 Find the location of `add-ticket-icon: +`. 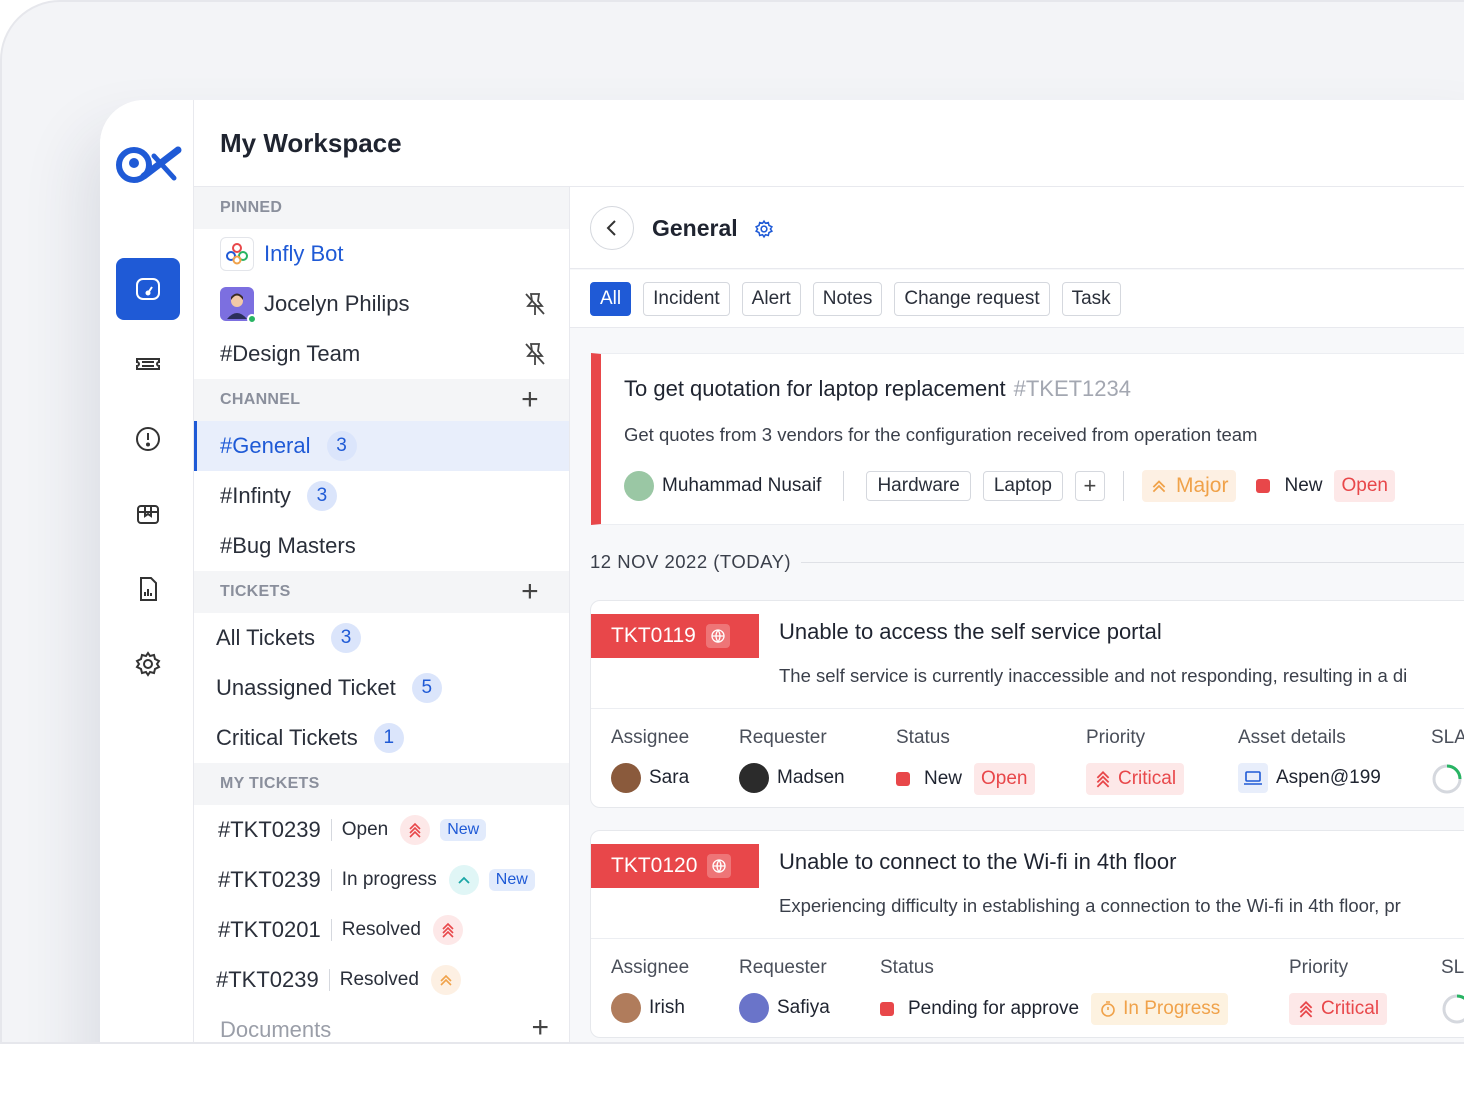

add-ticket-icon: + is located at coordinates (530, 592).